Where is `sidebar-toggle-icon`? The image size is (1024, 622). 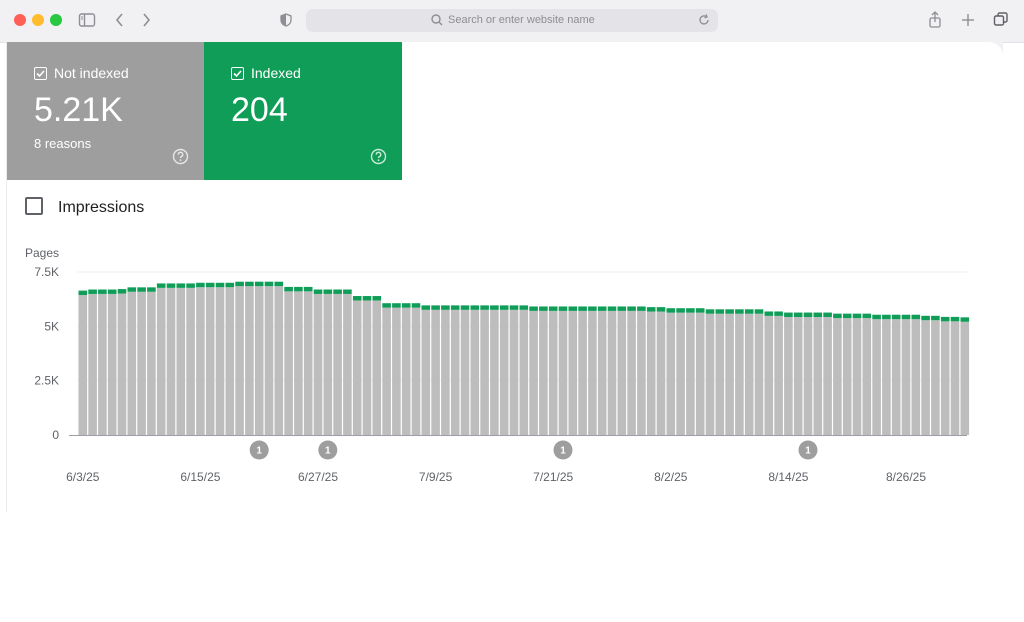
sidebar-toggle-icon is located at coordinates (87, 20).